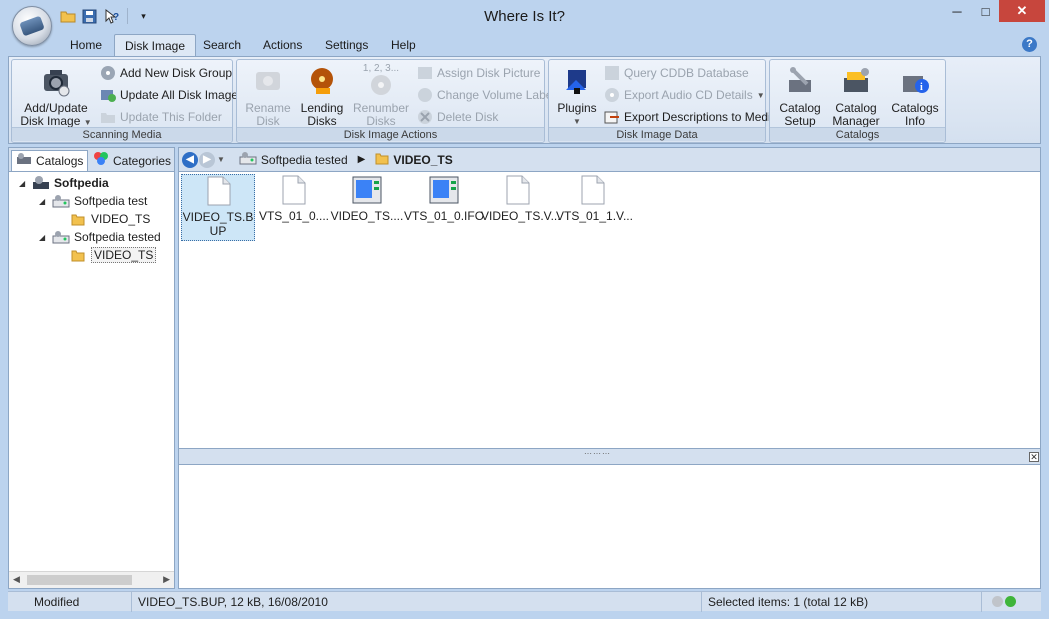 This screenshot has width=1049, height=619. What do you see at coordinates (221, 159) in the screenshot?
I see `history-dropdown-icon: ▼` at bounding box center [221, 159].